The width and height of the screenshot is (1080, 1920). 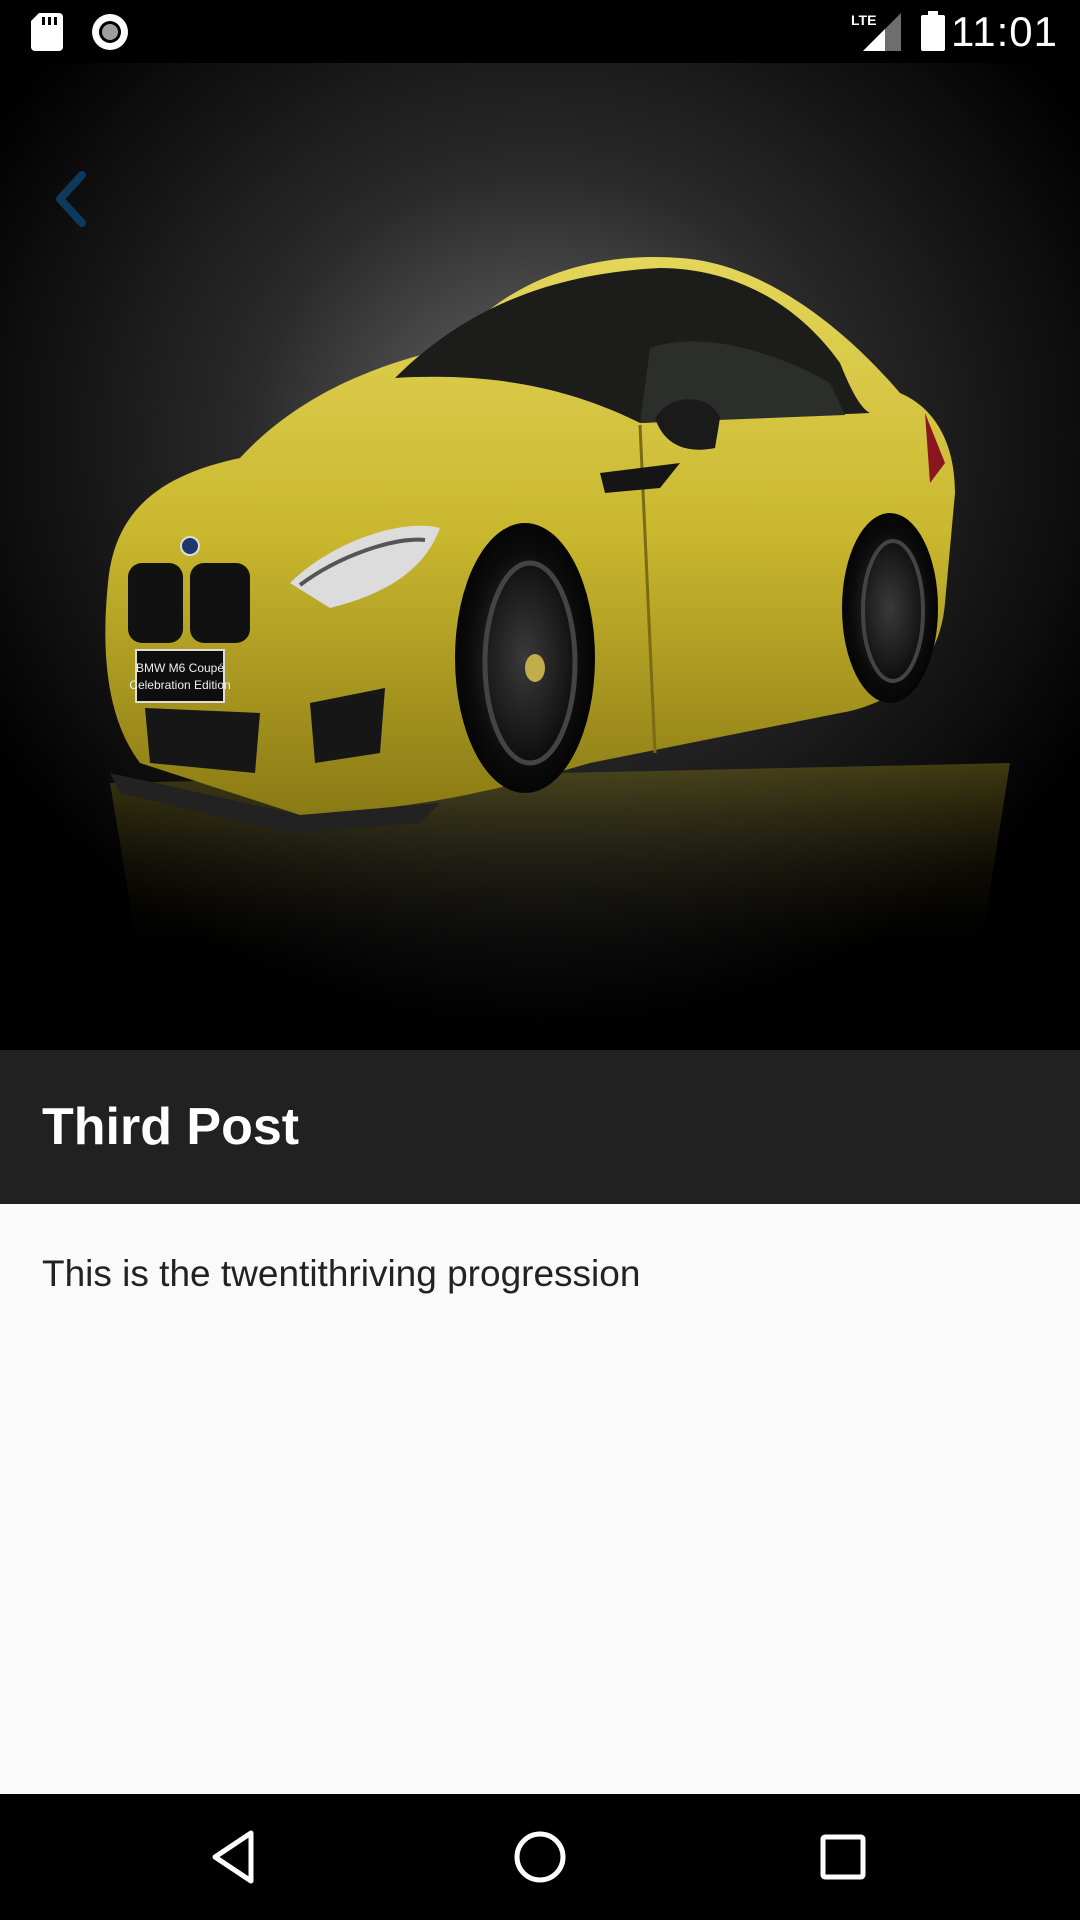 What do you see at coordinates (171, 1127) in the screenshot?
I see `post-title: Third Post` at bounding box center [171, 1127].